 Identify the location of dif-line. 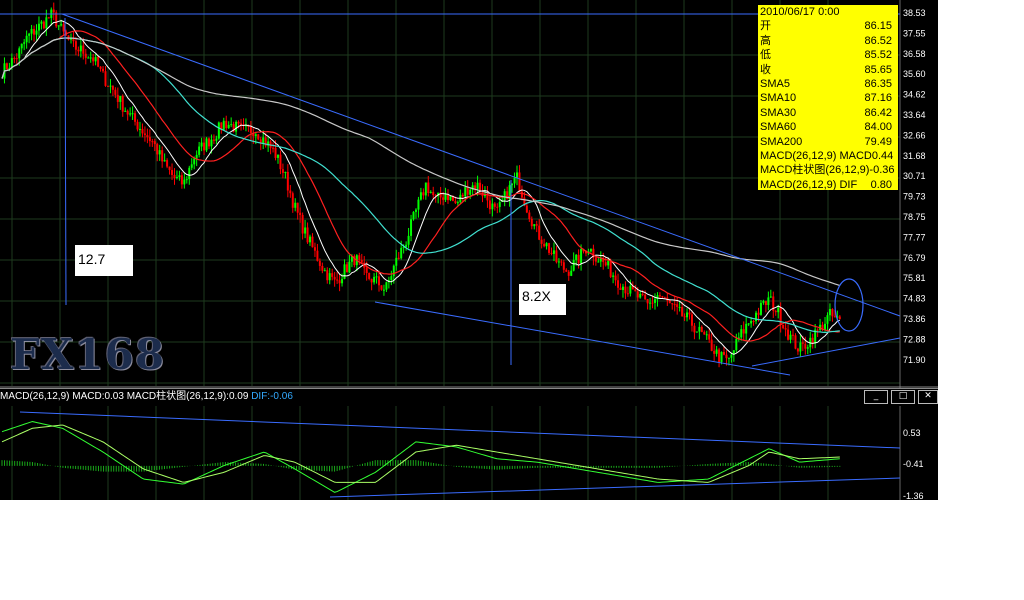
(420, 453).